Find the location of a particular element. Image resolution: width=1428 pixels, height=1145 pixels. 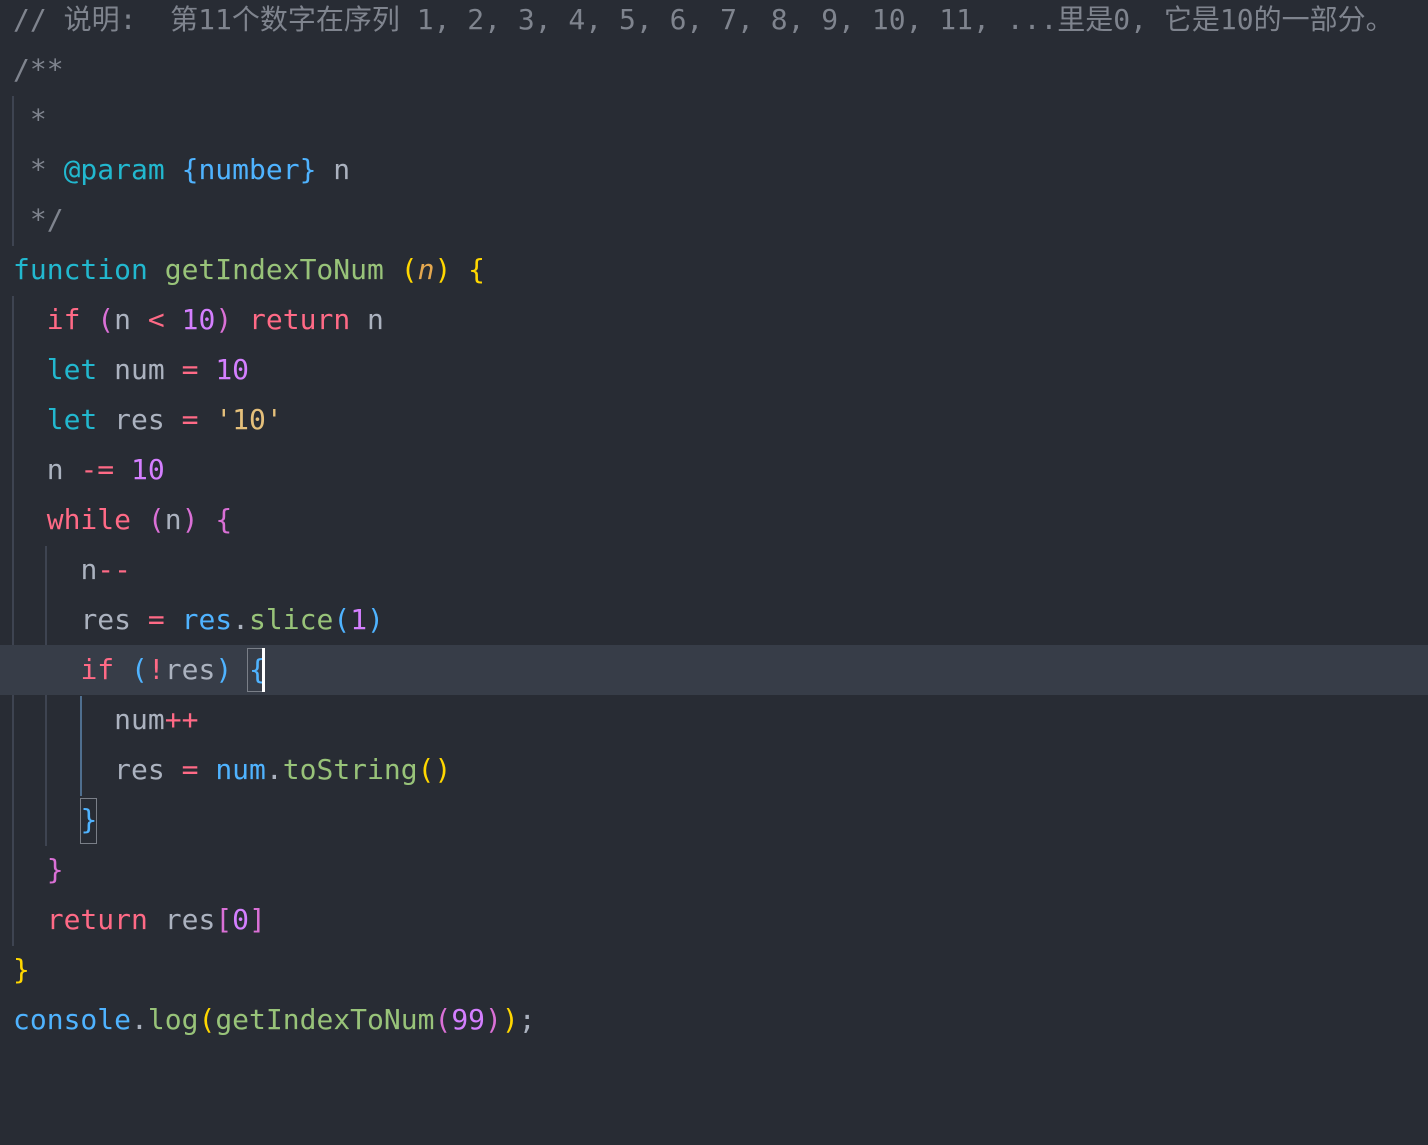

code-line-12: n-- is located at coordinates (714, 570).